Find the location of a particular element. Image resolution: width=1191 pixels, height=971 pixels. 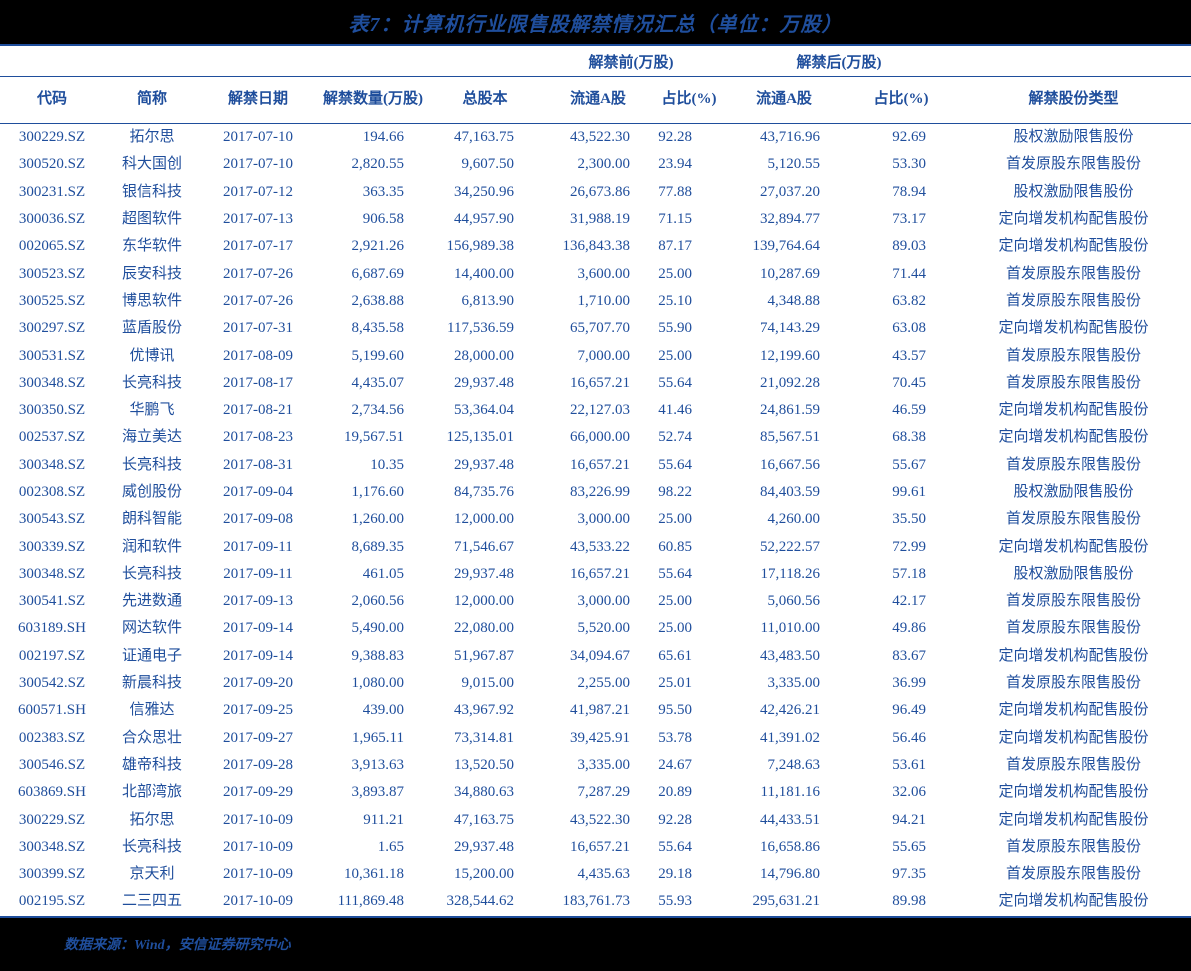

cell-quantity: 19,567.51 is located at coordinates (374, 437).